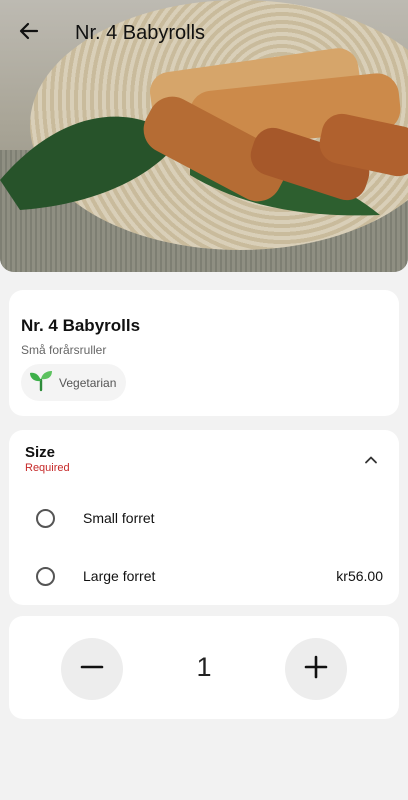 The width and height of the screenshot is (408, 800). Describe the element at coordinates (119, 576) in the screenshot. I see `option-label: Large forret` at that location.